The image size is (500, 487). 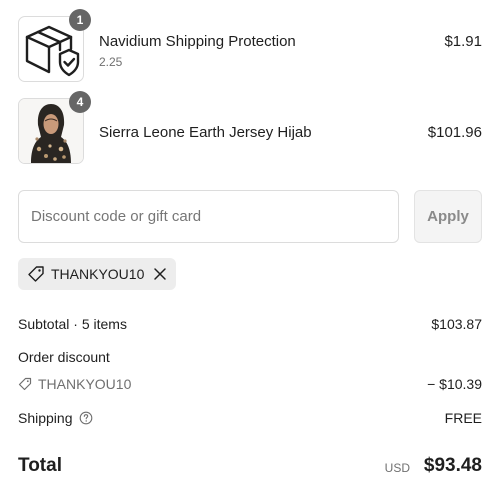 What do you see at coordinates (250, 384) in the screenshot?
I see `discount-code-row: THANKYOU10 − $10.39` at bounding box center [250, 384].